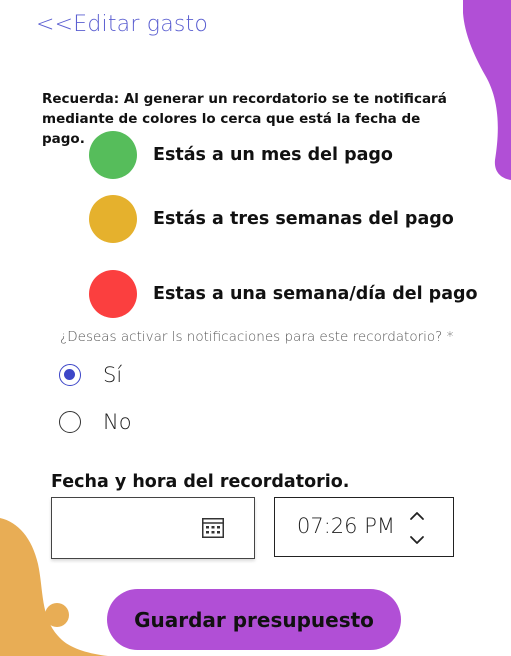  Describe the element at coordinates (113, 294) in the screenshot. I see `red-status-dot` at that location.